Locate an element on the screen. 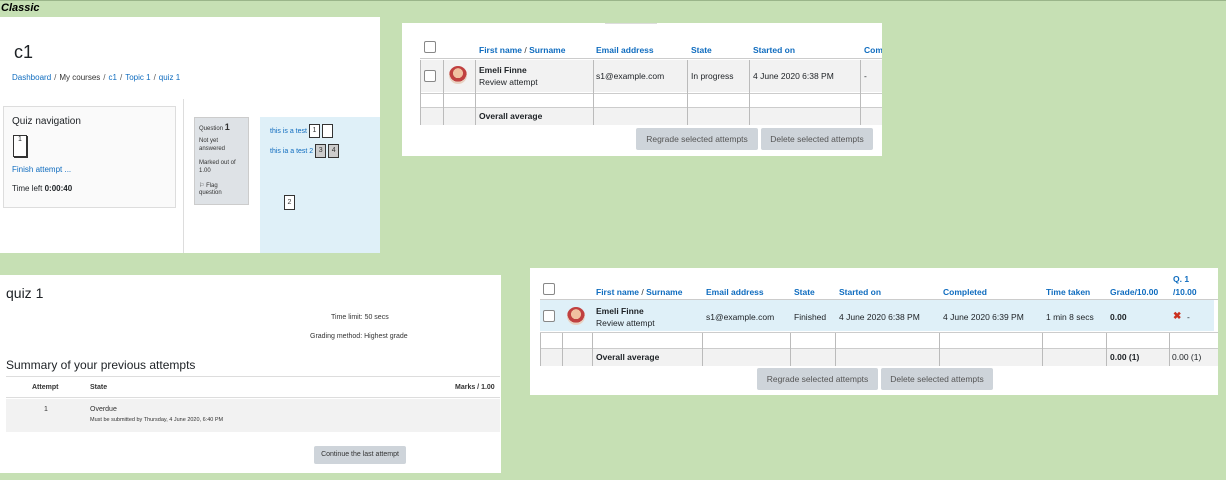 This screenshot has height=480, width=1226. breadcrumb-course: c1 is located at coordinates (113, 77).